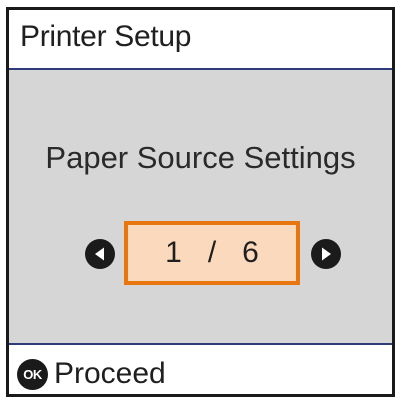 The image size is (403, 404). What do you see at coordinates (250, 252) in the screenshot?
I see `total-pages: 6` at bounding box center [250, 252].